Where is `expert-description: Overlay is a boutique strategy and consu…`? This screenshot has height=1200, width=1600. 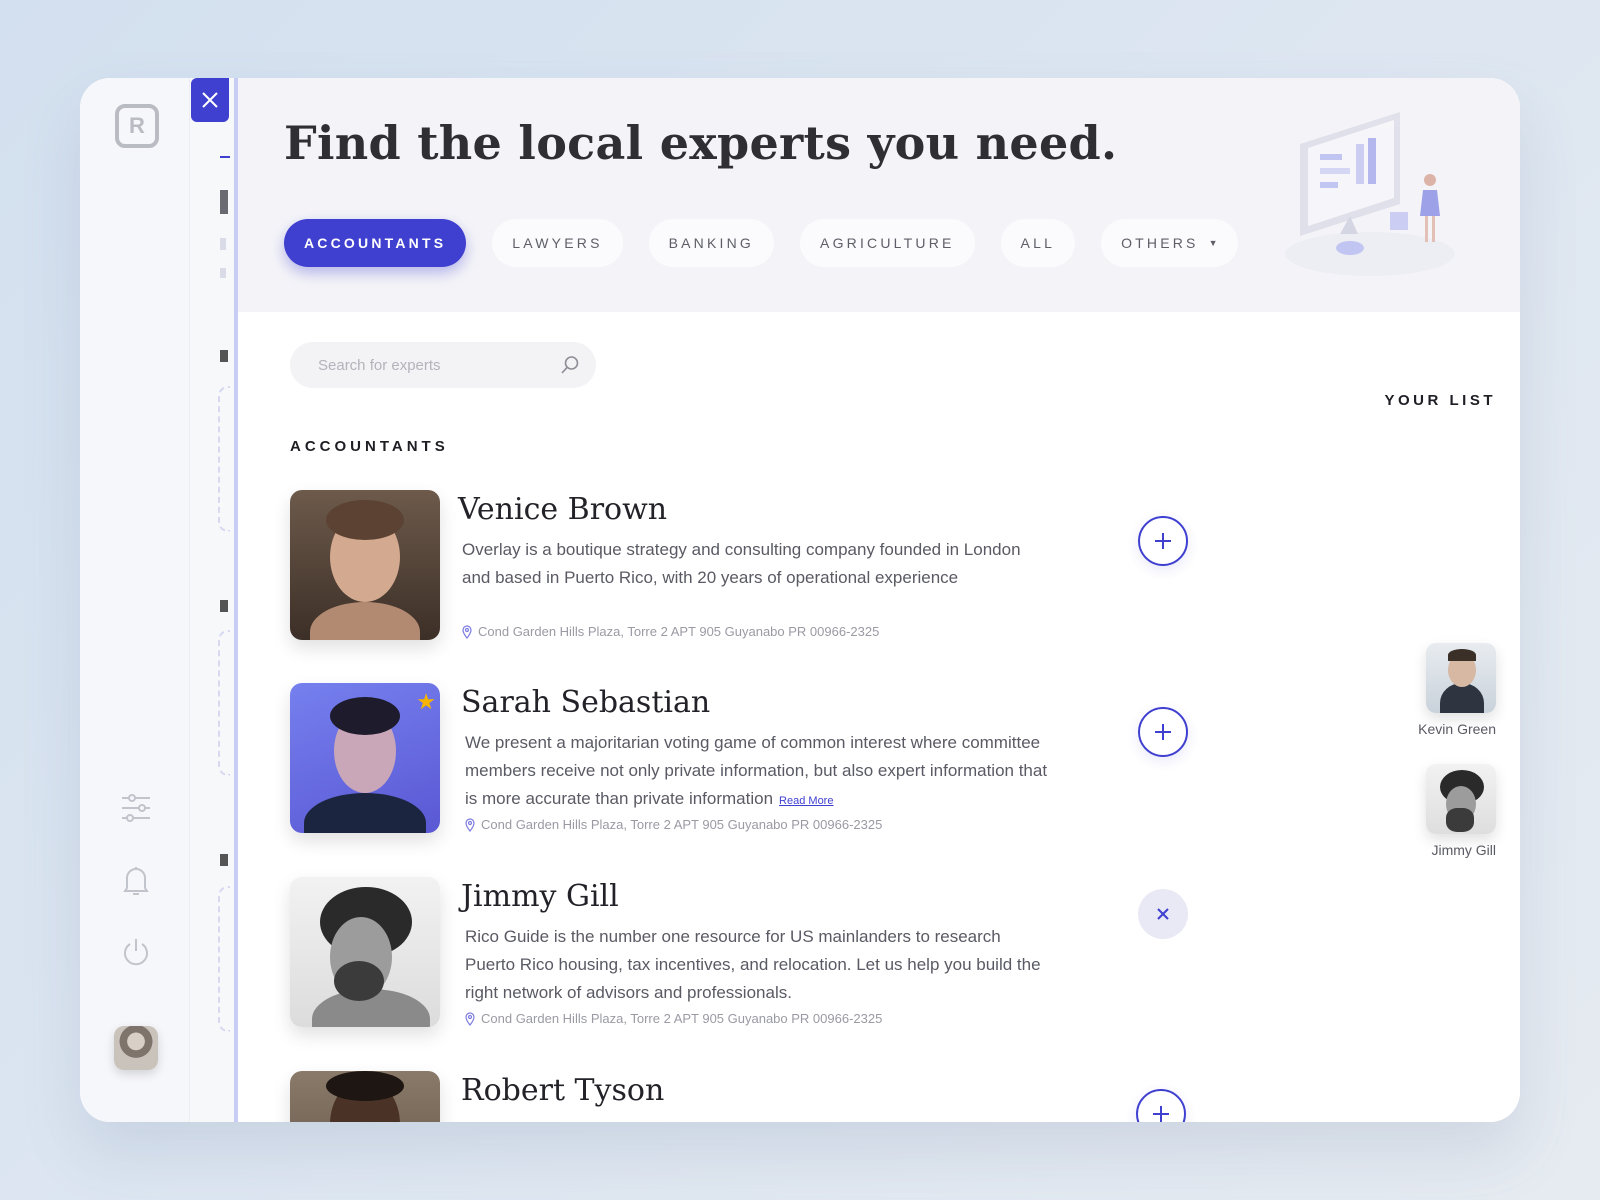 expert-description: Overlay is a boutique strategy and consu… is located at coordinates (741, 563).